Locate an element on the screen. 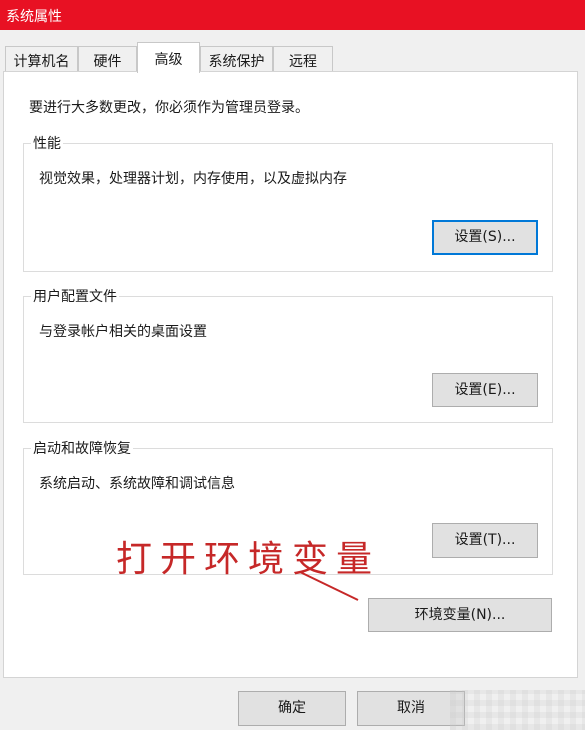 This screenshot has width=585, height=730. user-profiles-group-title: 用户配置文件 is located at coordinates (75, 296).